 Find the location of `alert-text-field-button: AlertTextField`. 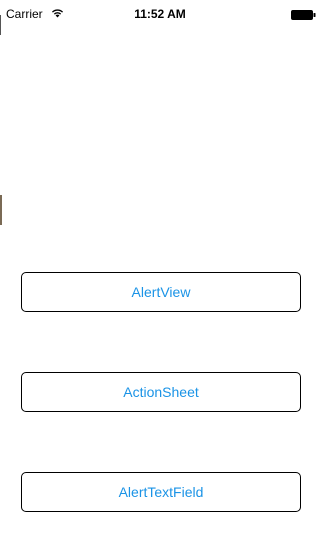

alert-text-field-button: AlertTextField is located at coordinates (161, 492).